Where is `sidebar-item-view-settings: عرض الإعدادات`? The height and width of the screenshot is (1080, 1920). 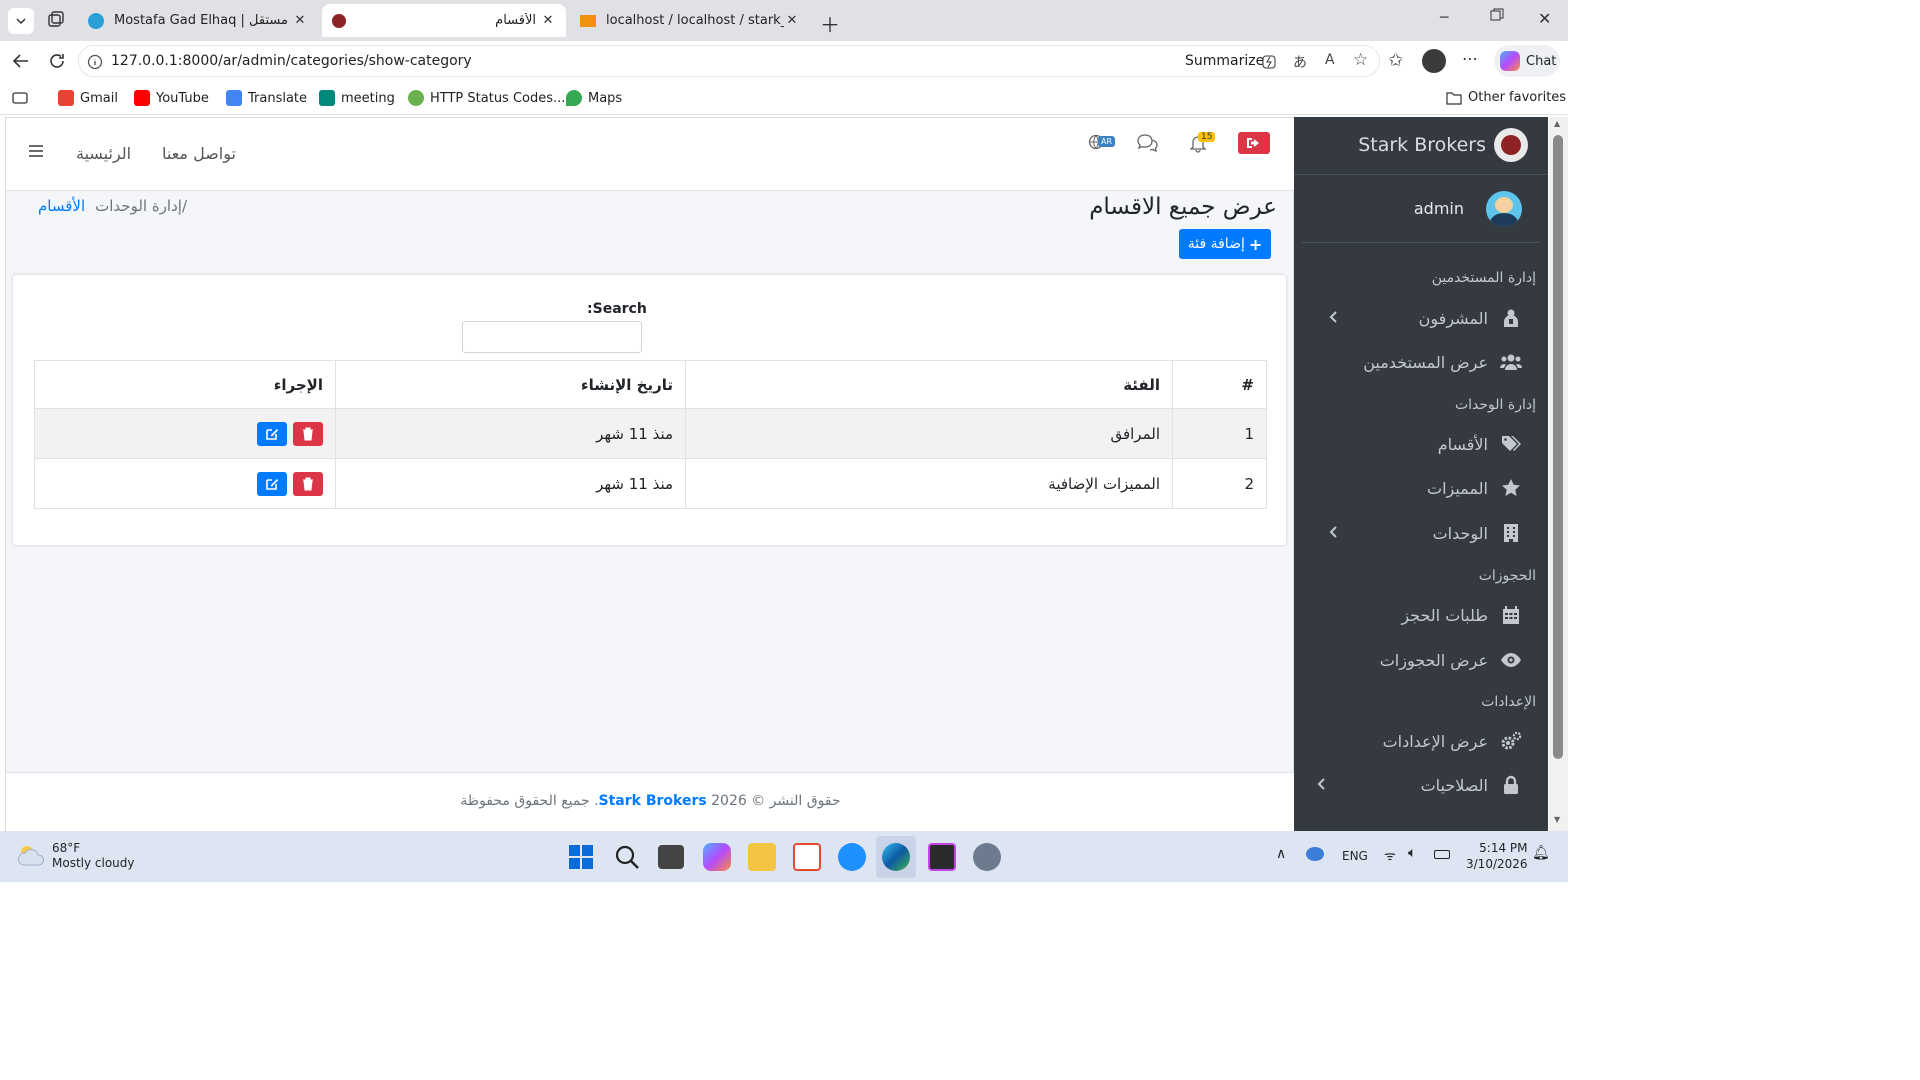 sidebar-item-view-settings: عرض الإعدادات is located at coordinates (1421, 741).